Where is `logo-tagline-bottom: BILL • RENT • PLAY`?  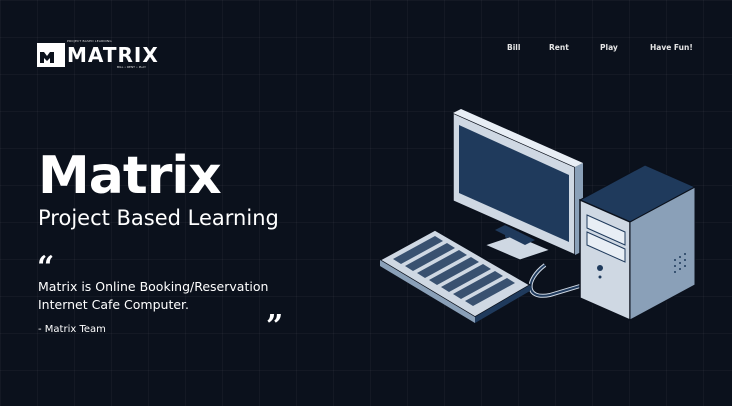
logo-tagline-bottom: BILL • RENT • PLAY is located at coordinates (131, 67).